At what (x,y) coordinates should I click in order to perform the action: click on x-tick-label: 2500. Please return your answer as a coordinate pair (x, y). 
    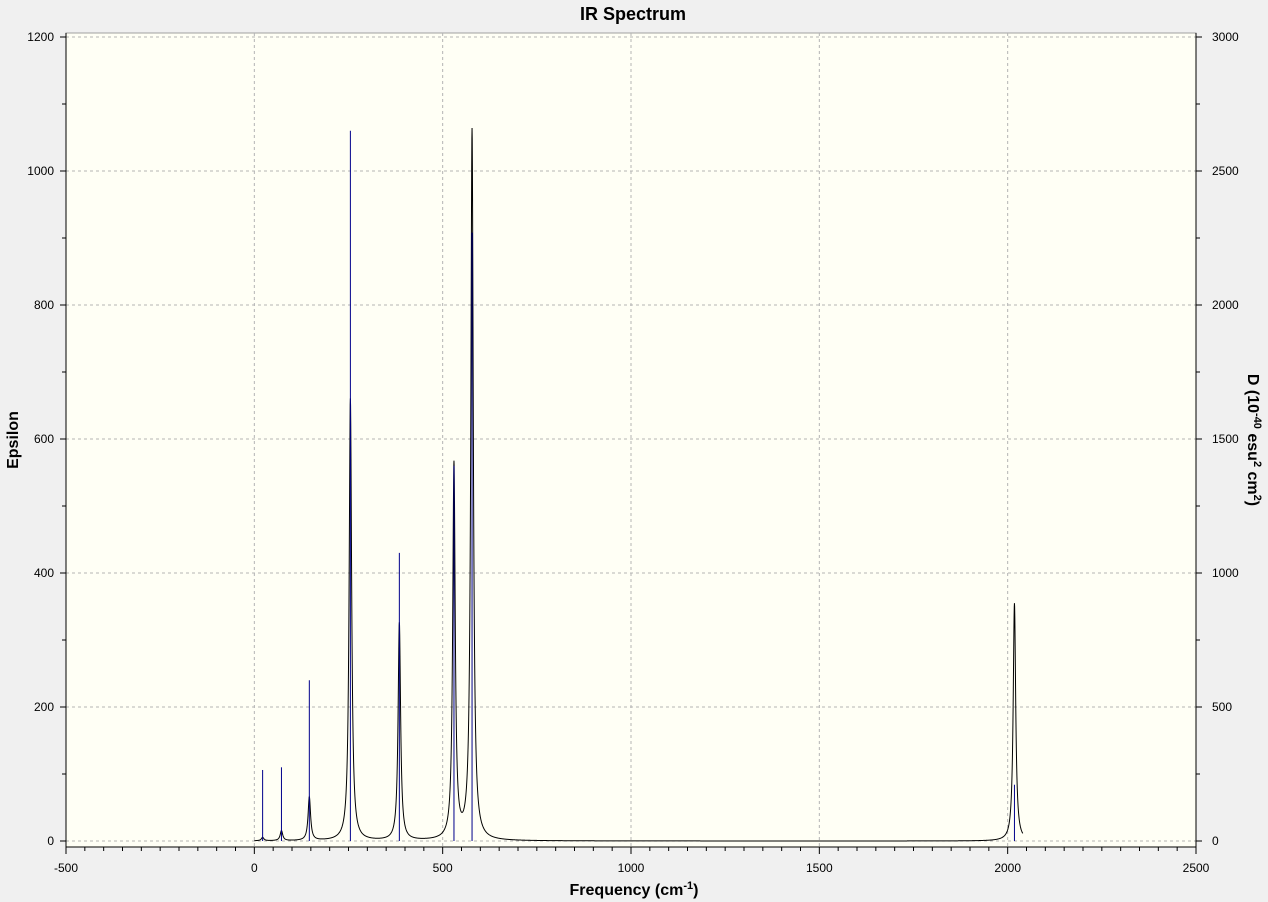
    Looking at the image, I should click on (1196, 868).